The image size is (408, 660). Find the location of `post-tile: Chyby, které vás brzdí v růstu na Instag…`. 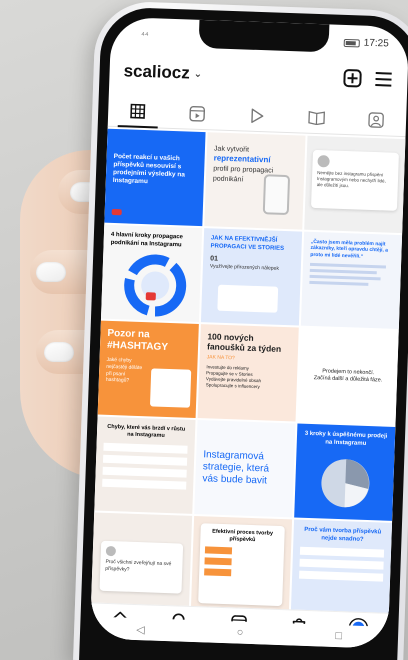

post-tile: Chyby, které vás brzdí v růstu na Instag… is located at coordinates (145, 465).